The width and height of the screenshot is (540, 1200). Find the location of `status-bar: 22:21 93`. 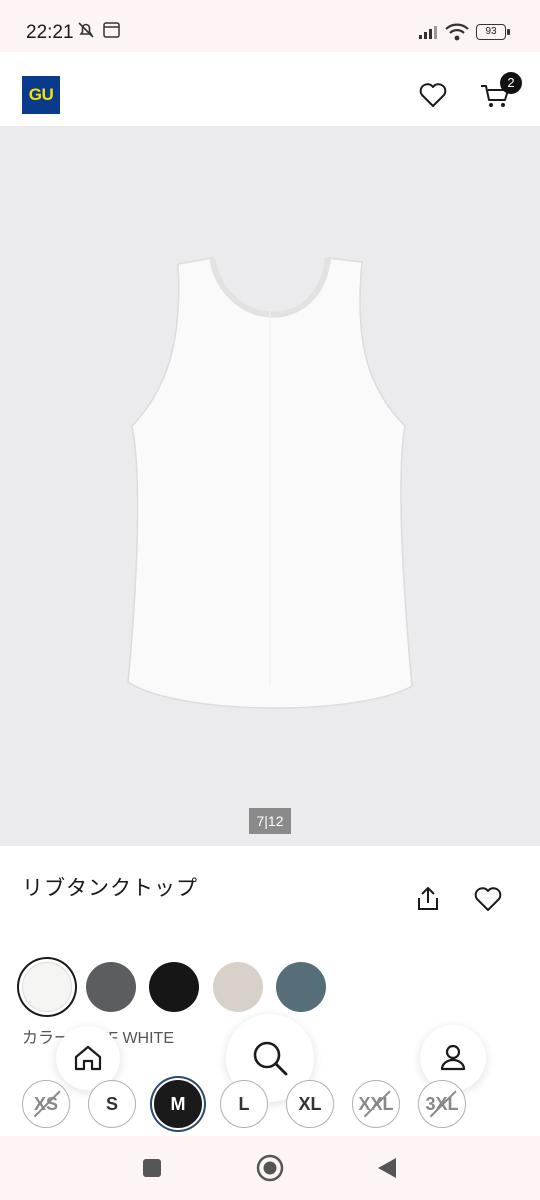

status-bar: 22:21 93 is located at coordinates (270, 26).